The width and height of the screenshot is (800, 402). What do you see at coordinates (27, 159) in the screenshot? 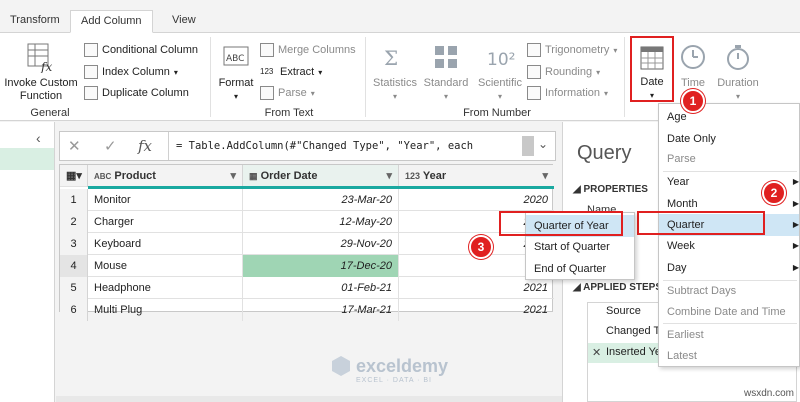
I see `selected-query-item` at bounding box center [27, 159].